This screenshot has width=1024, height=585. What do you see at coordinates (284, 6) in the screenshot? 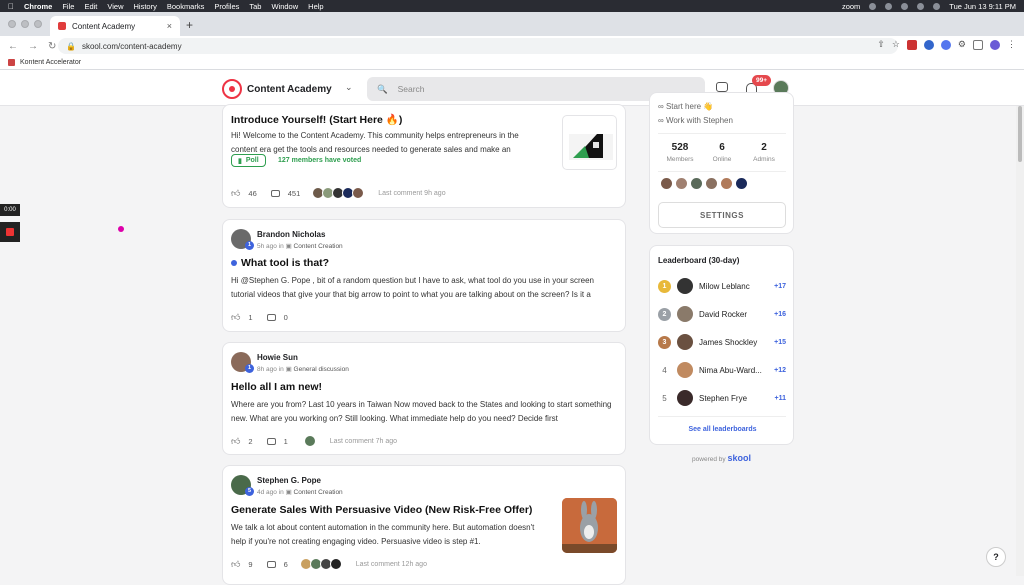
I see `menu-window: Window` at bounding box center [284, 6].